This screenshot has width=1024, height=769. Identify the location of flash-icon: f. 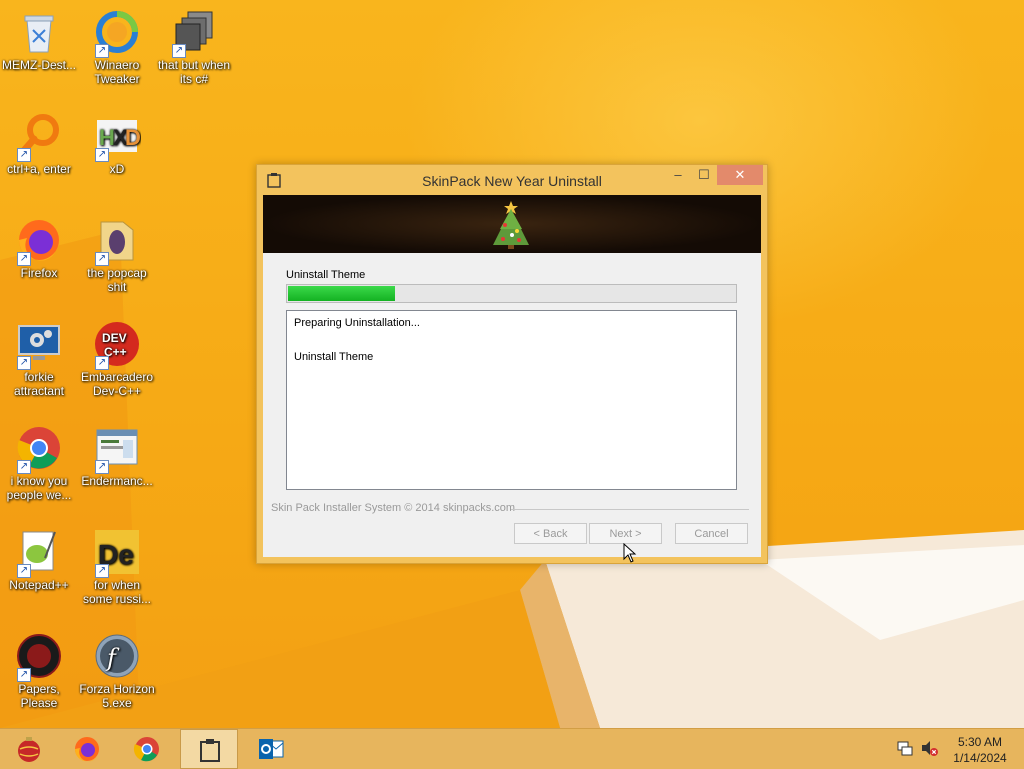
(117, 656).